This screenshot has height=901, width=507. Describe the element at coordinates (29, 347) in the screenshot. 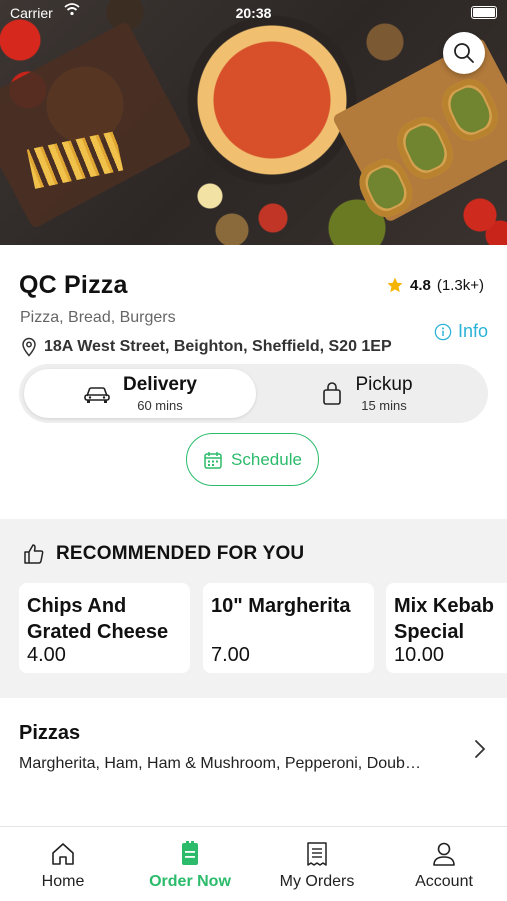

I see `location-pin-icon` at that location.